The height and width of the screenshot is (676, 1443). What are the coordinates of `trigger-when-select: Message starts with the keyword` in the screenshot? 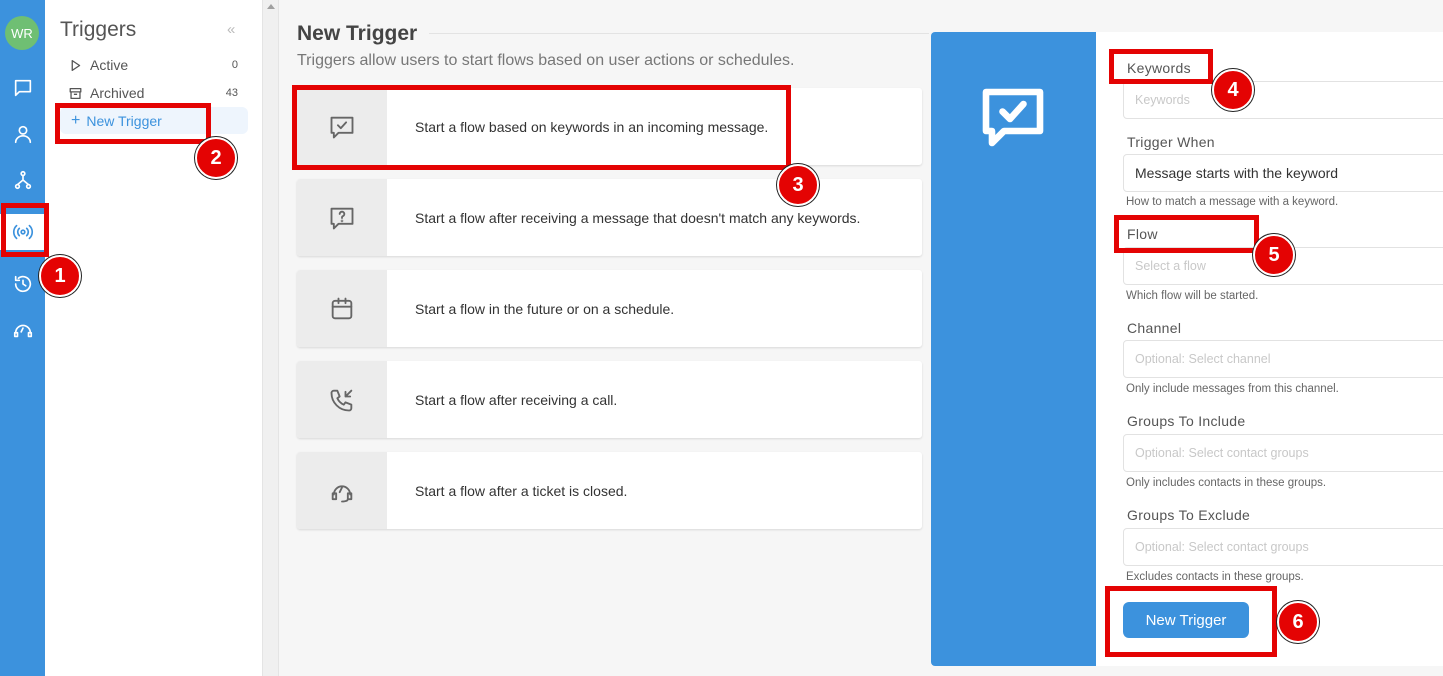 It's located at (1283, 173).